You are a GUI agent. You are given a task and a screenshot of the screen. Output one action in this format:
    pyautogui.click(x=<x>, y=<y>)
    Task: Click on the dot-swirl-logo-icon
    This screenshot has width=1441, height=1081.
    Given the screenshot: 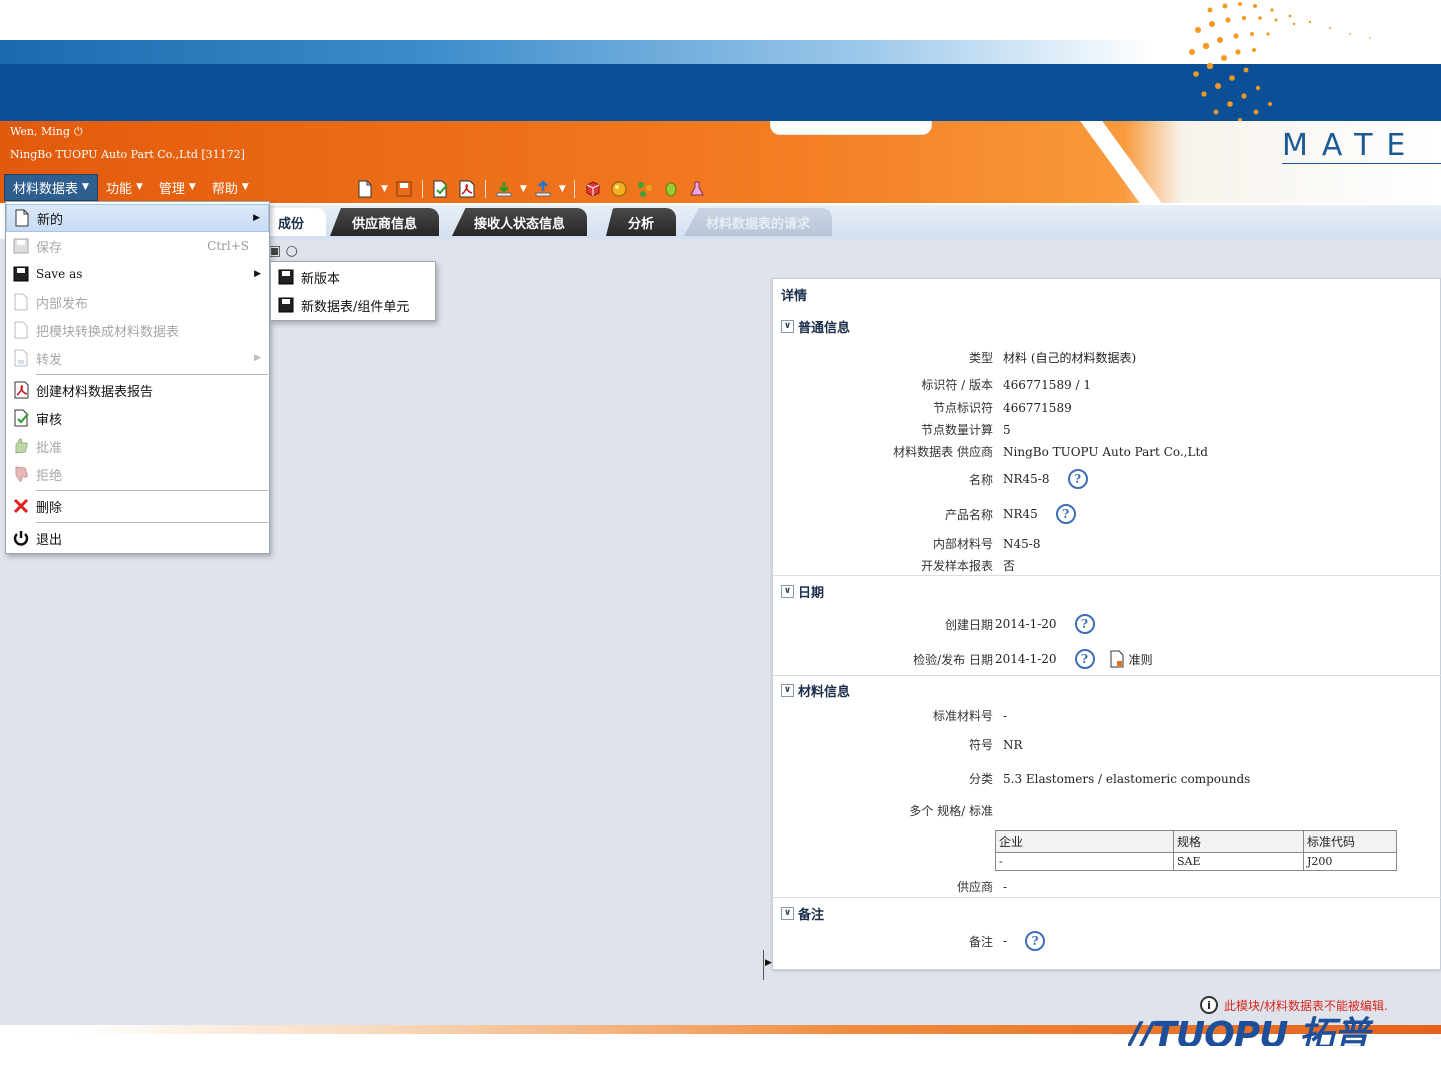 What is the action you would take?
    pyautogui.click(x=1280, y=62)
    